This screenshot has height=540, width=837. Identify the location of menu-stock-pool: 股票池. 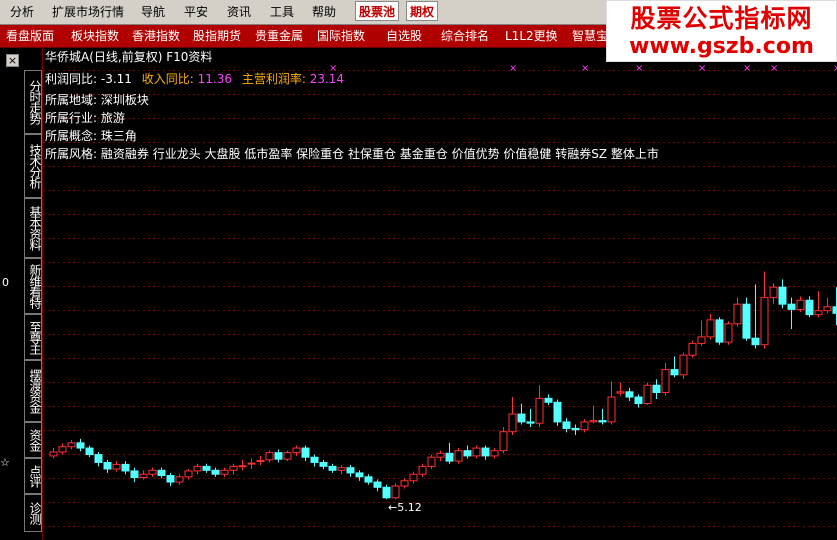
(377, 11).